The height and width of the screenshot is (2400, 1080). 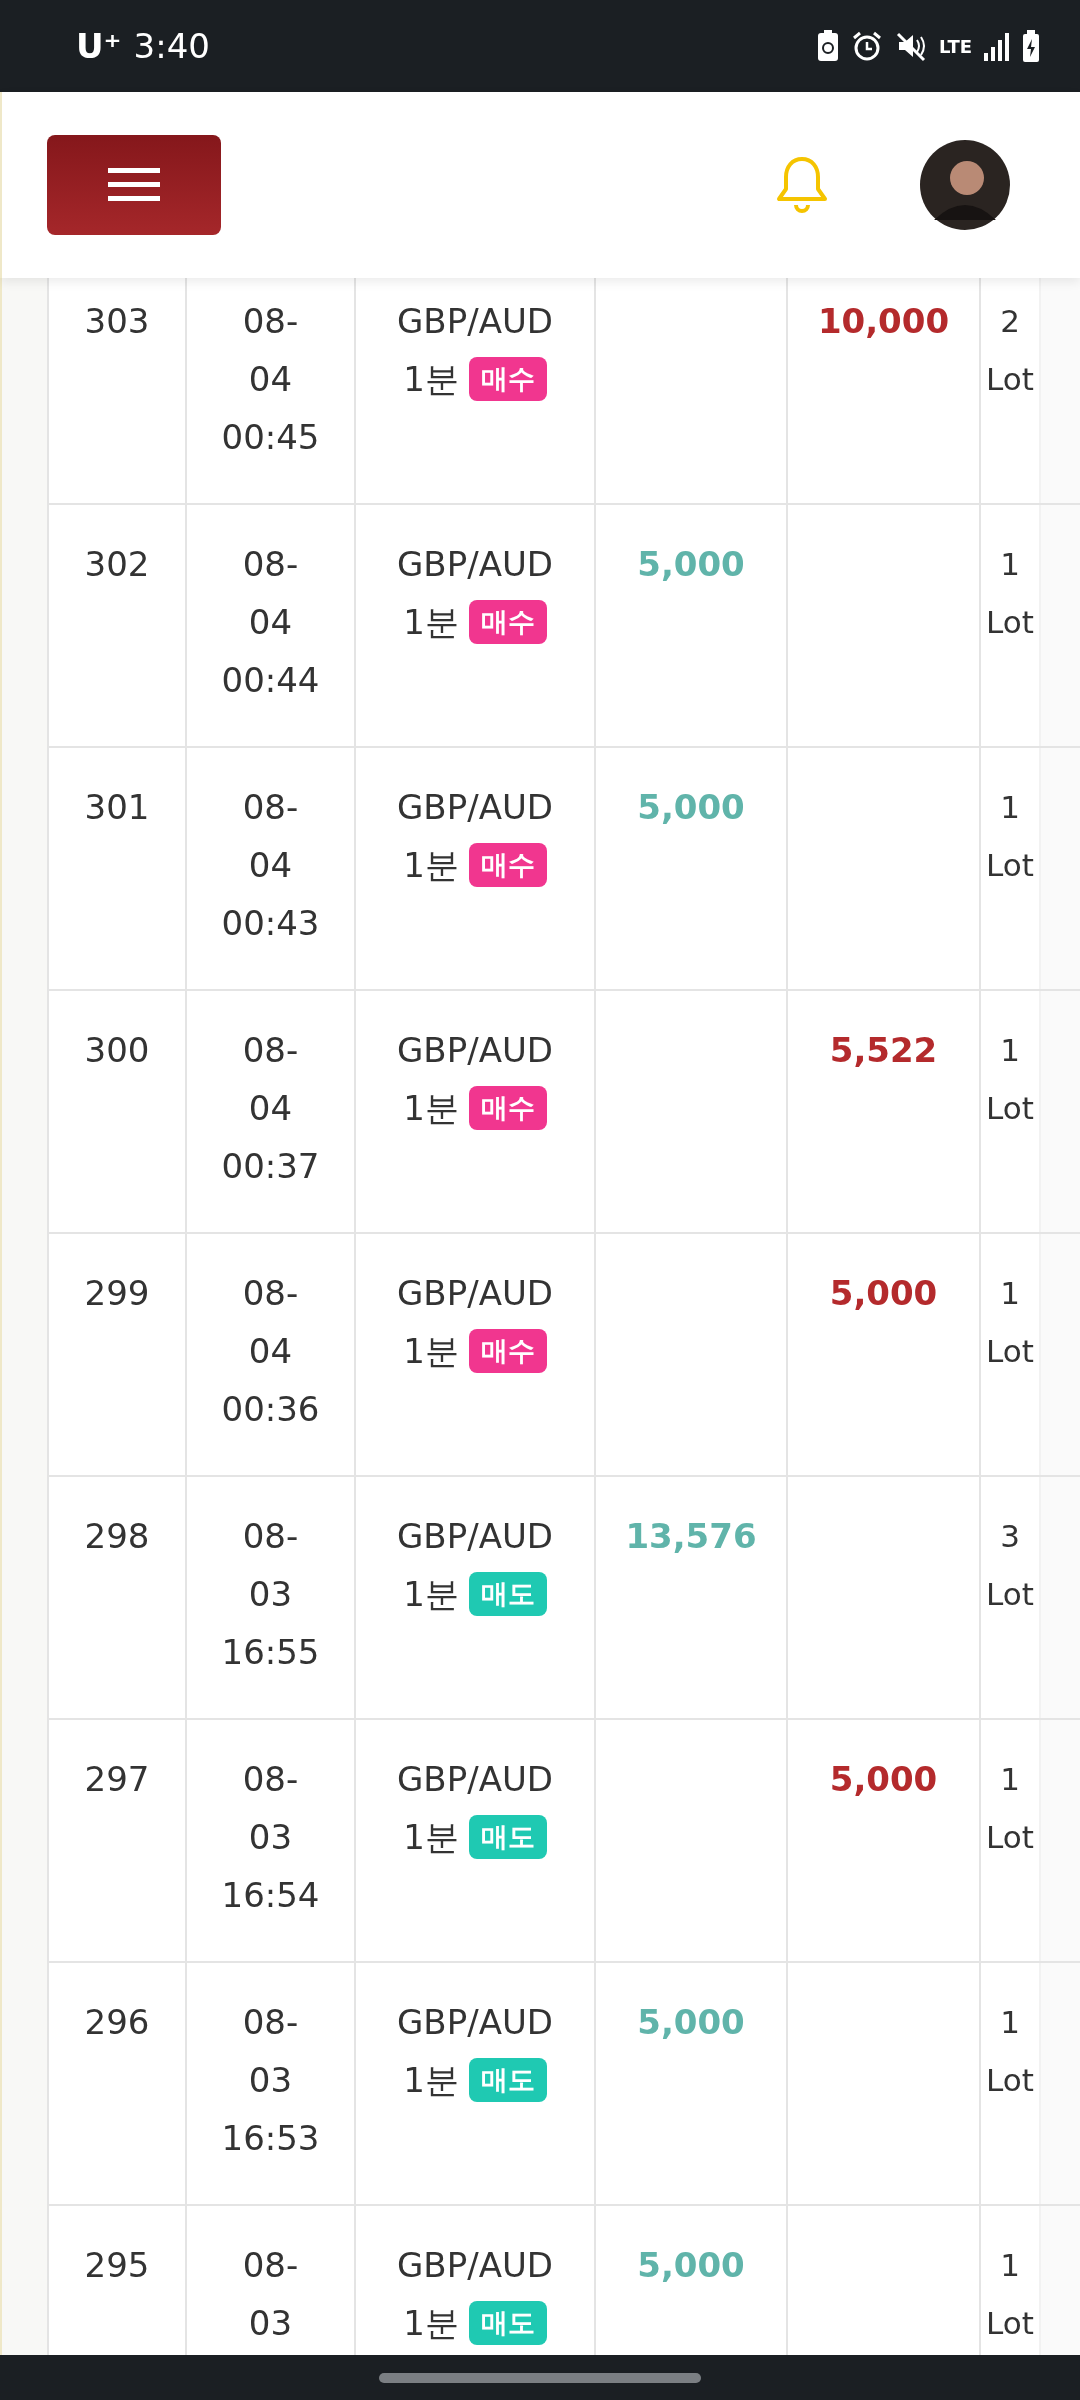 What do you see at coordinates (965, 185) in the screenshot?
I see `avatar-icon` at bounding box center [965, 185].